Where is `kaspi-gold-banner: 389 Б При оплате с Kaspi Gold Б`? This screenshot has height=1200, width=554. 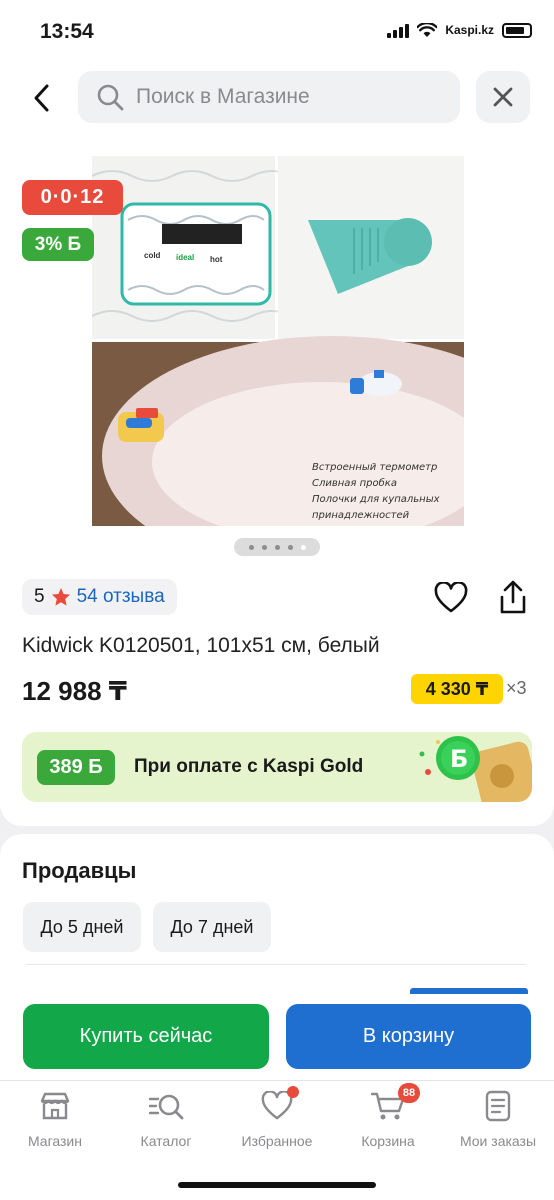 kaspi-gold-banner: 389 Б При оплате с Kaspi Gold Б is located at coordinates (277, 767).